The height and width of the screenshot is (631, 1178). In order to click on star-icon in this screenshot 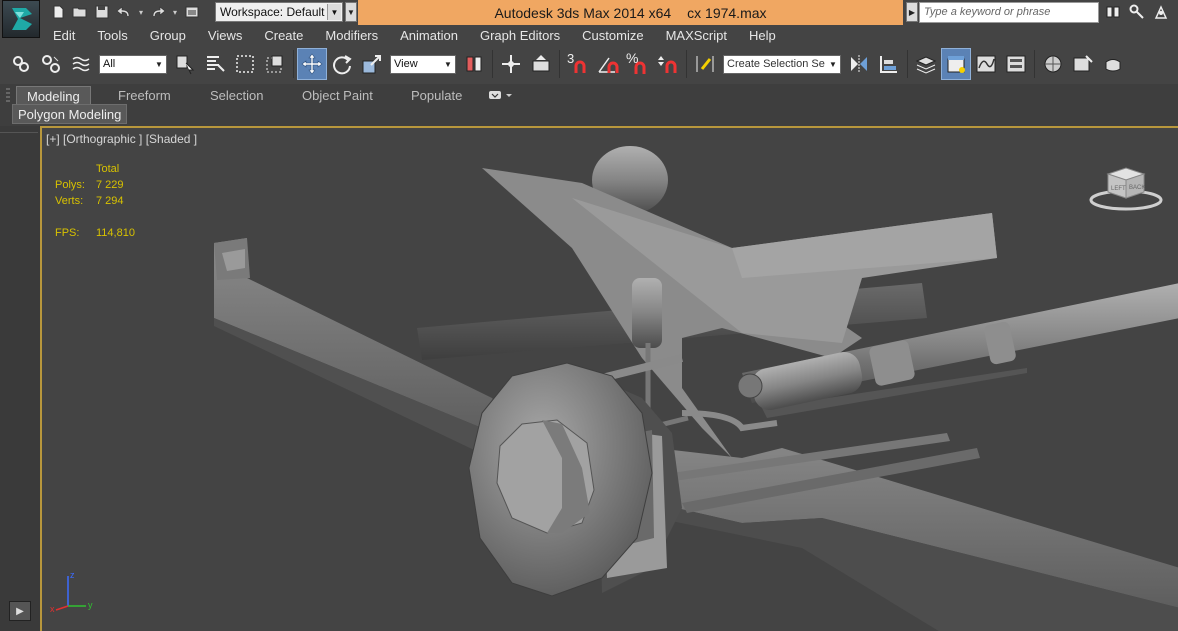, I will do `click(1161, 12)`.